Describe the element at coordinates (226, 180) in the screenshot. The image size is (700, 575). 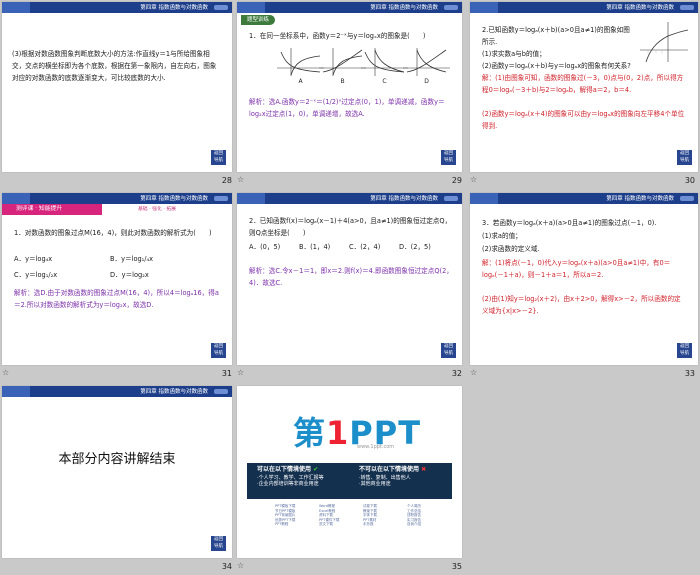
I see `slide-caption: 28` at that location.